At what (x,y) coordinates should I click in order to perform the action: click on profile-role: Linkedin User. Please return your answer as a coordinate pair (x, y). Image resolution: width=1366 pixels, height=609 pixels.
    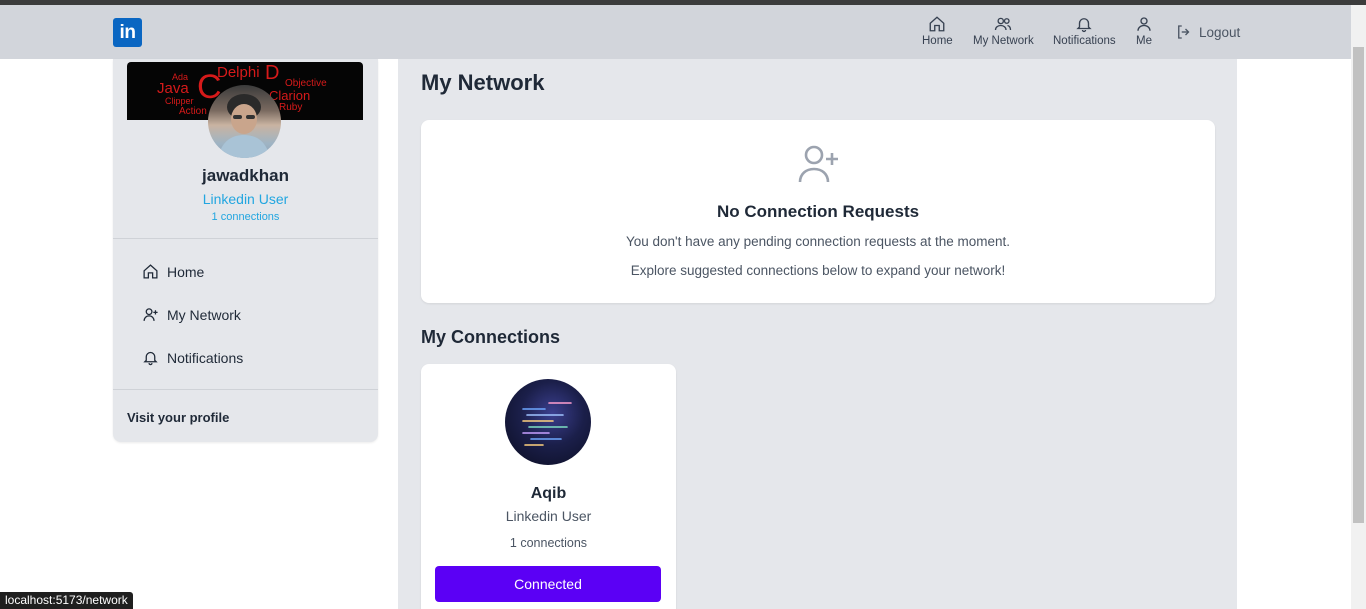
    Looking at the image, I should click on (245, 199).